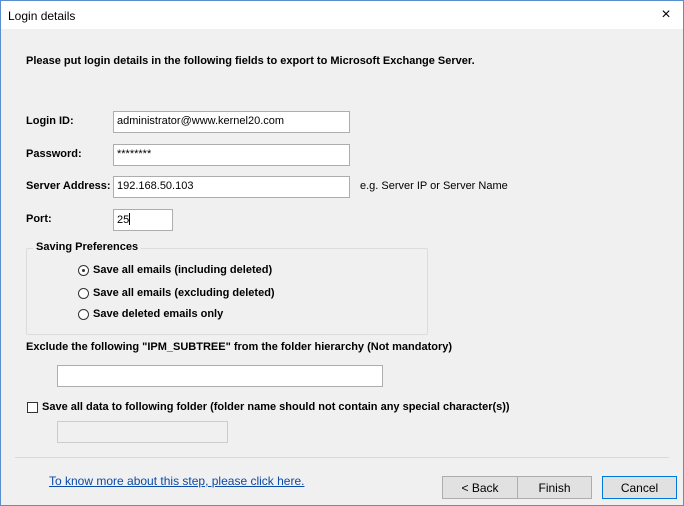  Describe the element at coordinates (342, 15) in the screenshot. I see `title-bar: Login details ×` at that location.